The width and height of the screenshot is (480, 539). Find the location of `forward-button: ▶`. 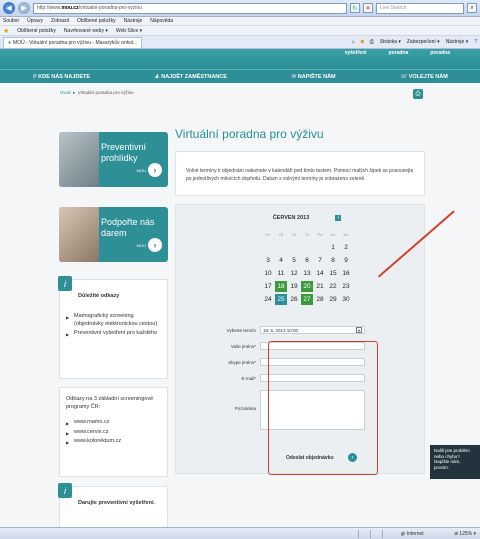

forward-button: ▶ is located at coordinates (24, 8).